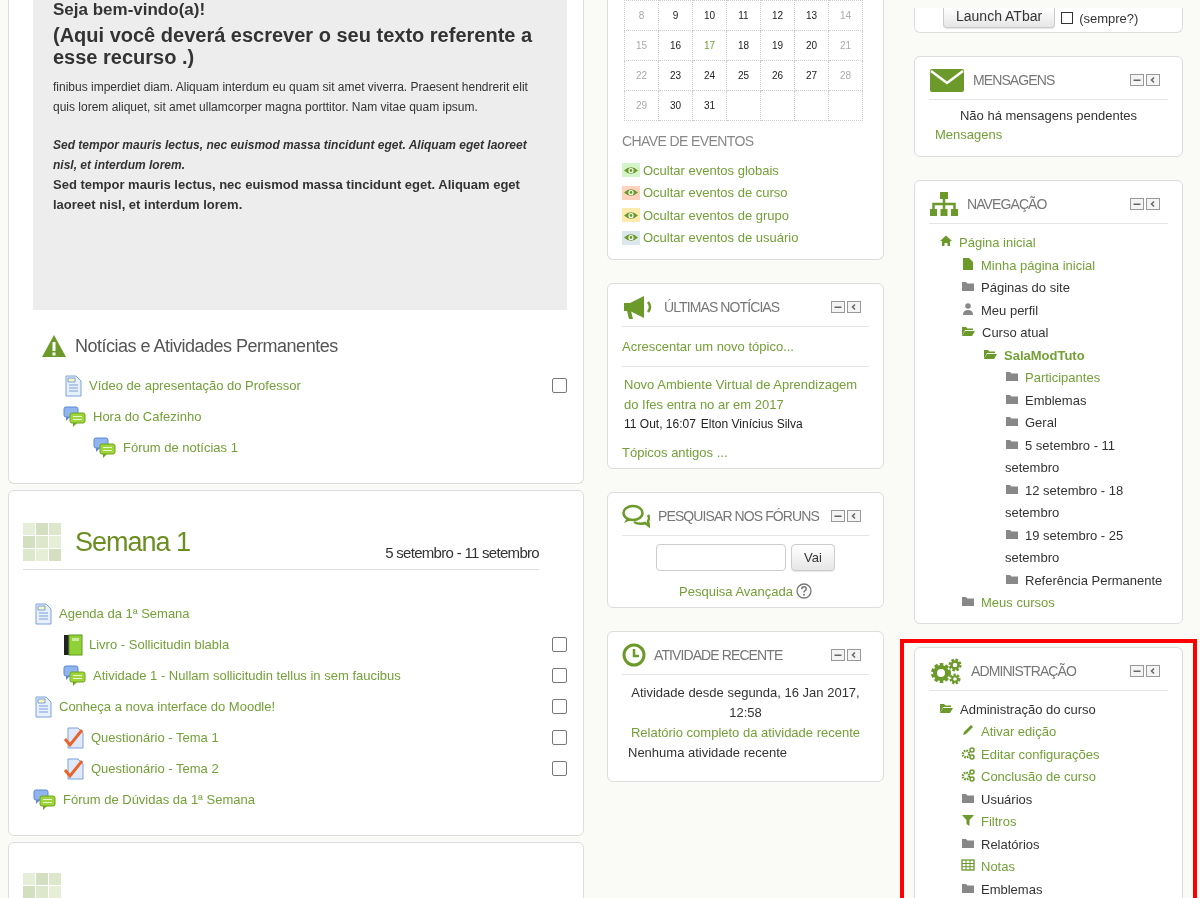  Describe the element at coordinates (777, 15) in the screenshot. I see `calendar-day: 12` at that location.